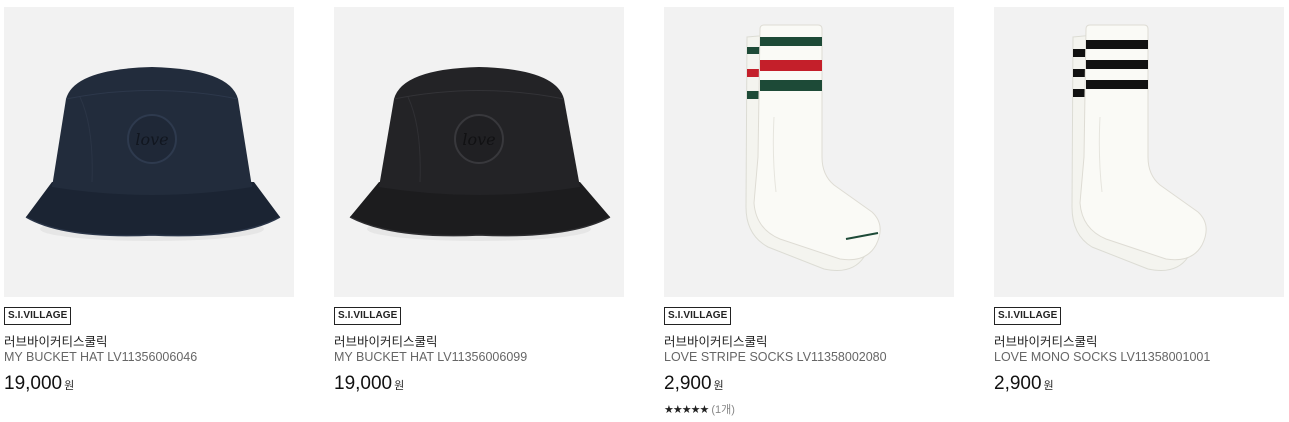 This screenshot has height=422, width=1289. I want to click on star-rating-icon: ★★★★★, so click(686, 410).